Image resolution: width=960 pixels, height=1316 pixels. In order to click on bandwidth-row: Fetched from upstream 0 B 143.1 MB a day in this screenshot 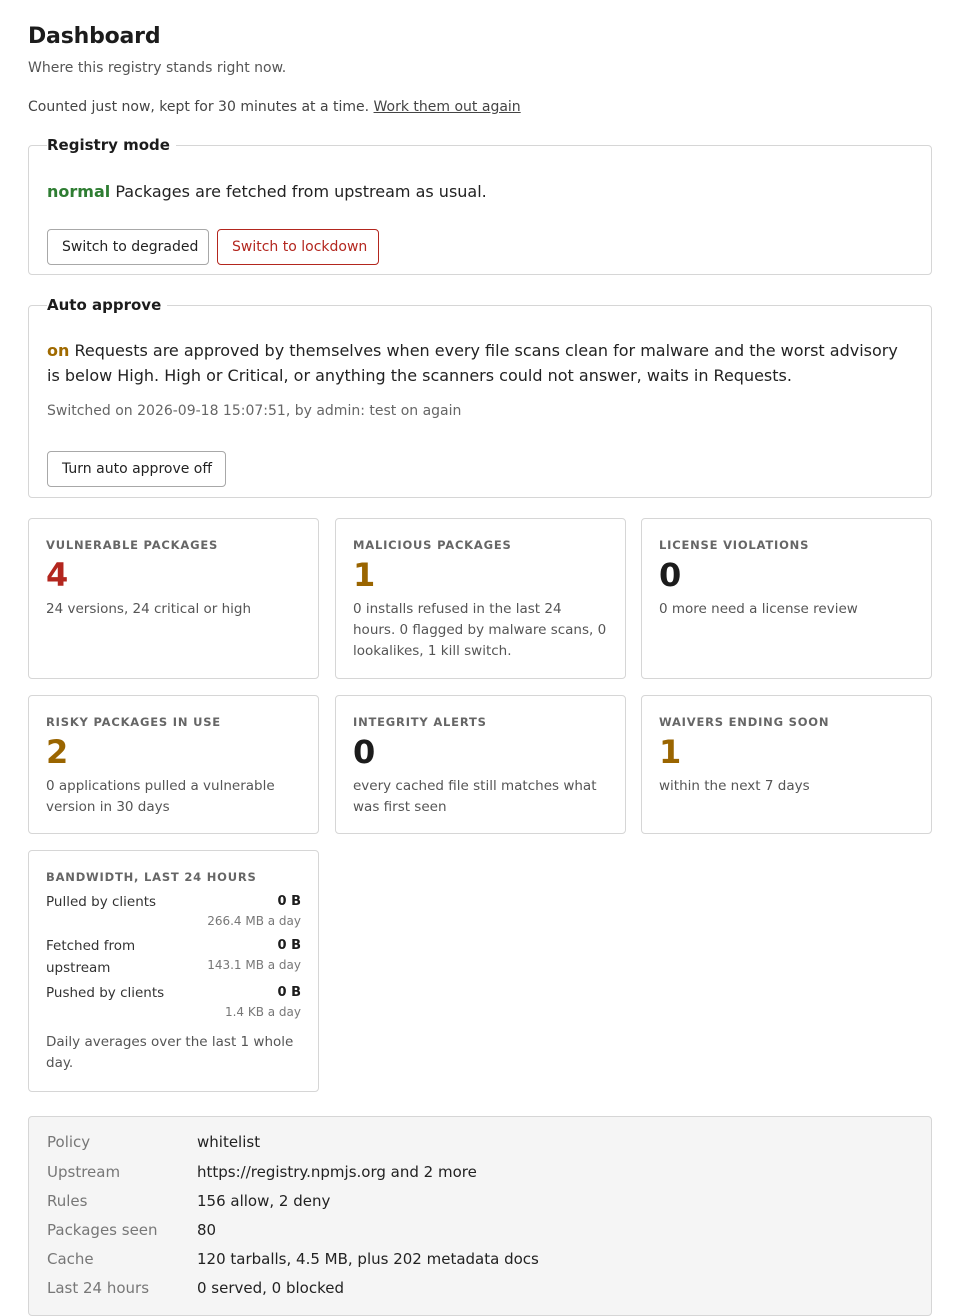, I will do `click(173, 958)`.